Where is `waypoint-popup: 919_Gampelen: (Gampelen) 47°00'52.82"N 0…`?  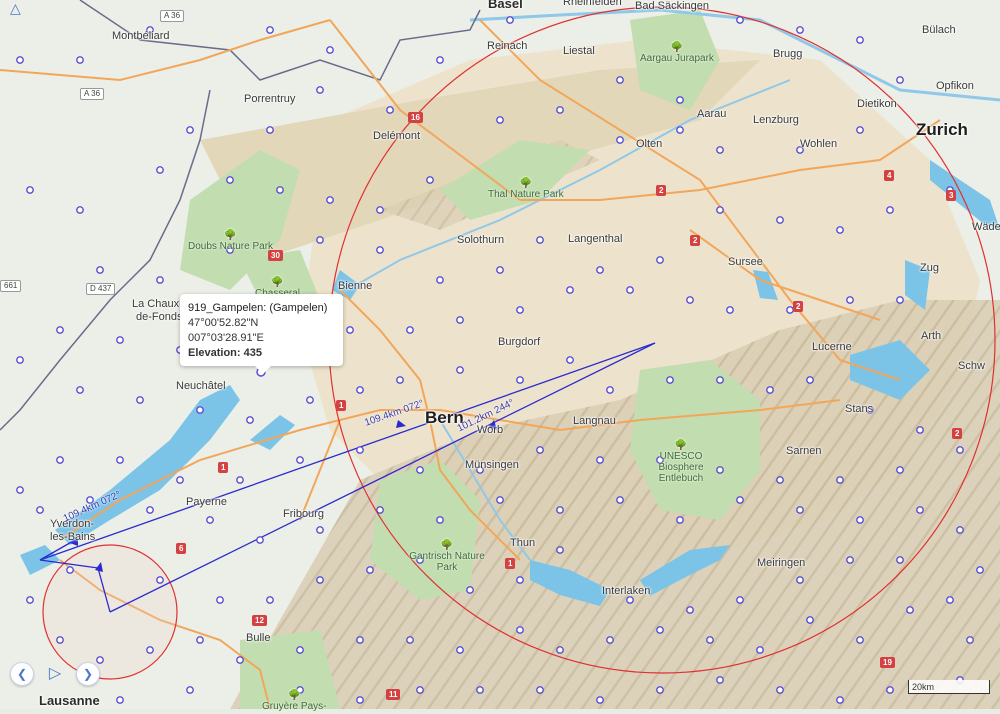
waypoint-popup: 919_Gampelen: (Gampelen) 47°00'52.82"N 0… is located at coordinates (261, 334).